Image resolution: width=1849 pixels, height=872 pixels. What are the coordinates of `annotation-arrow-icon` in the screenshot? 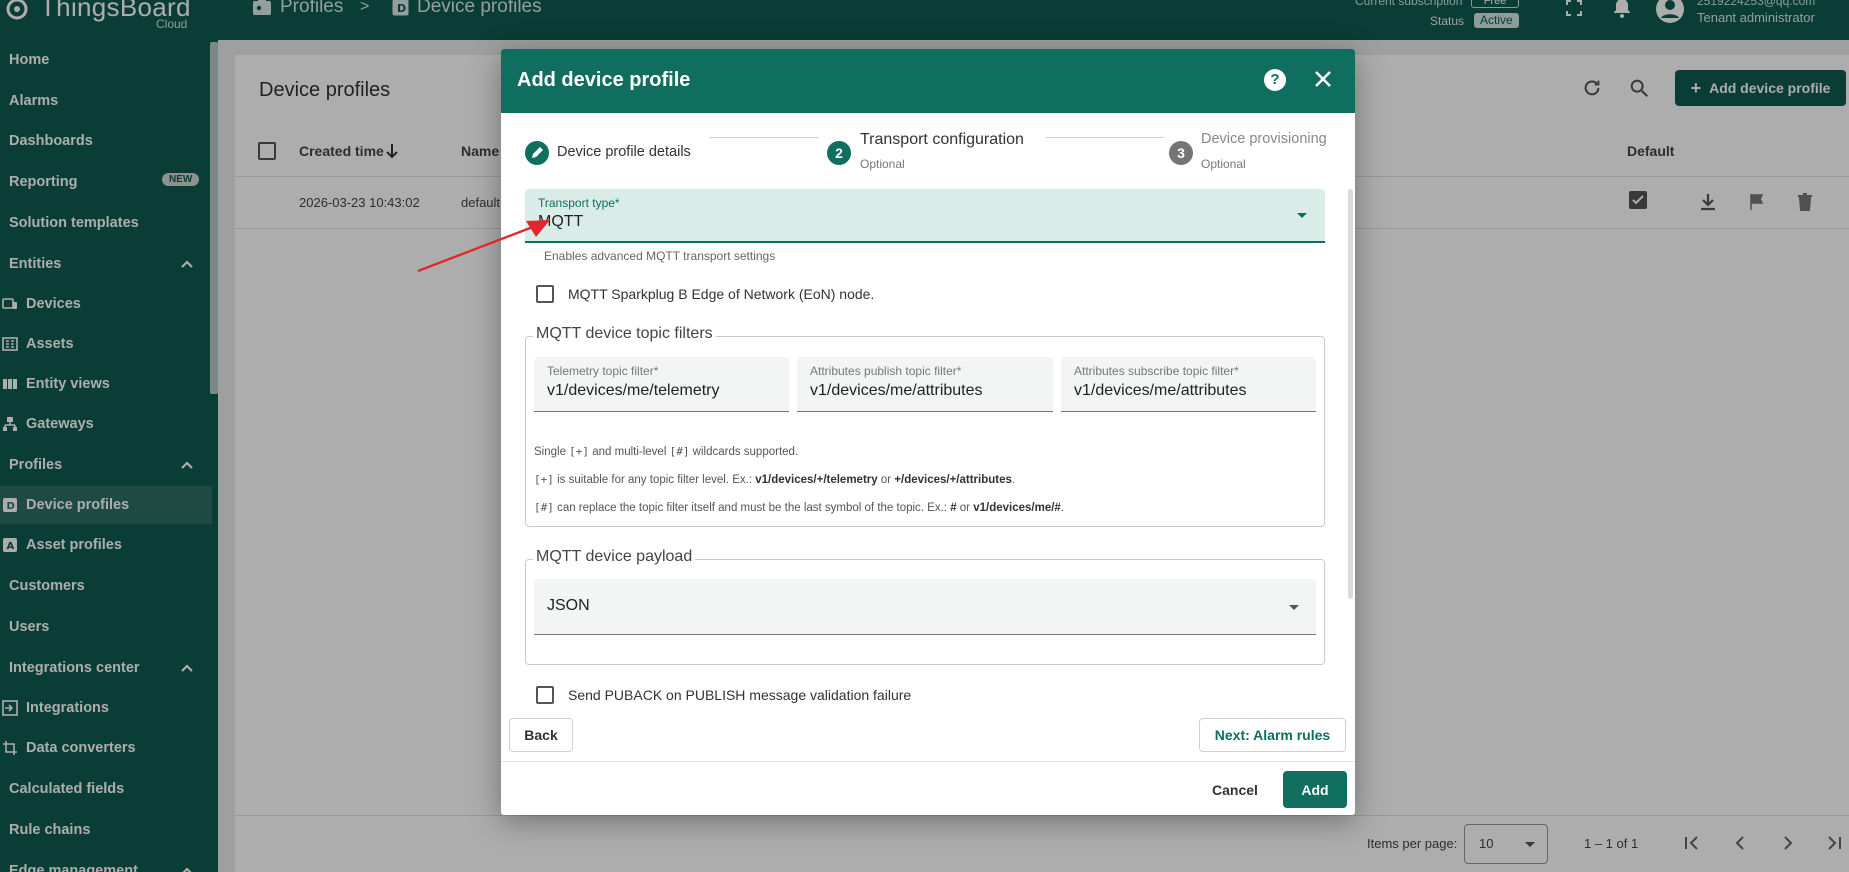 It's located at (483, 246).